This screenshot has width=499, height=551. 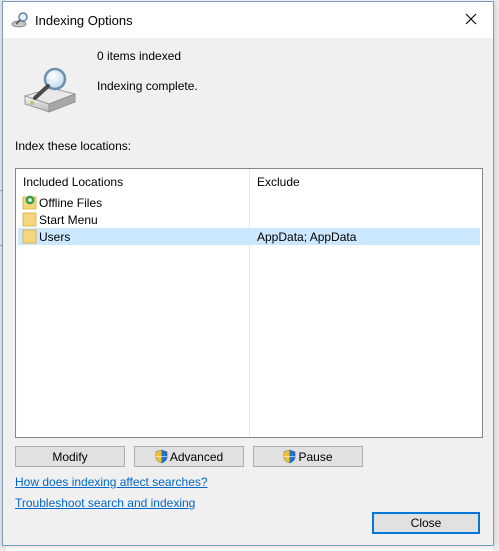 I want to click on location-name: Offline Files, so click(x=71, y=203).